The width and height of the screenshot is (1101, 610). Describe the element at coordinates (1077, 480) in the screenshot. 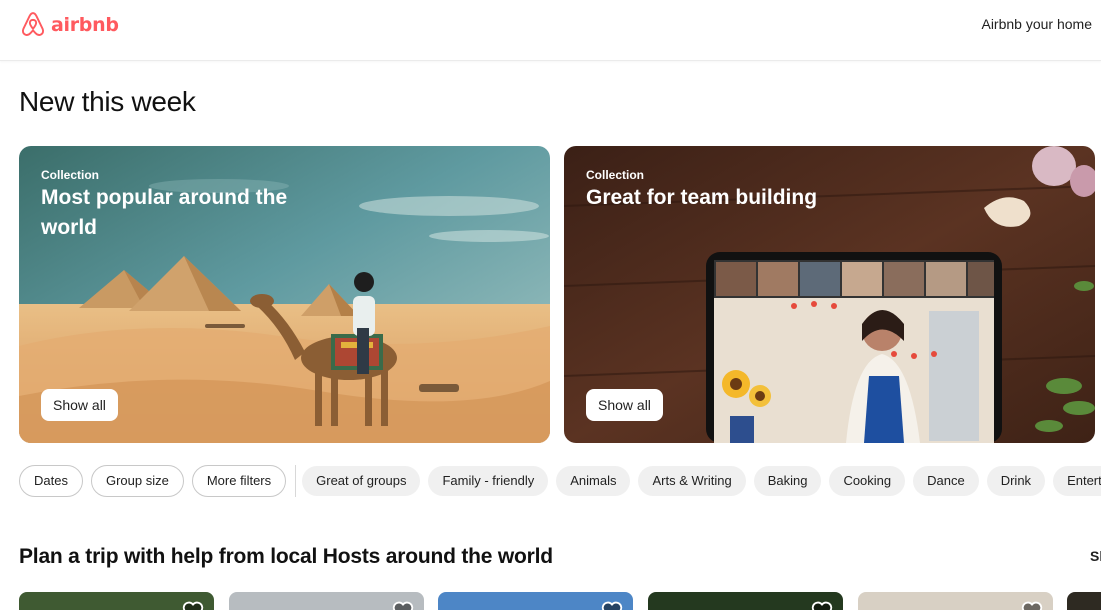

I see `category-chip: Entertainment` at that location.